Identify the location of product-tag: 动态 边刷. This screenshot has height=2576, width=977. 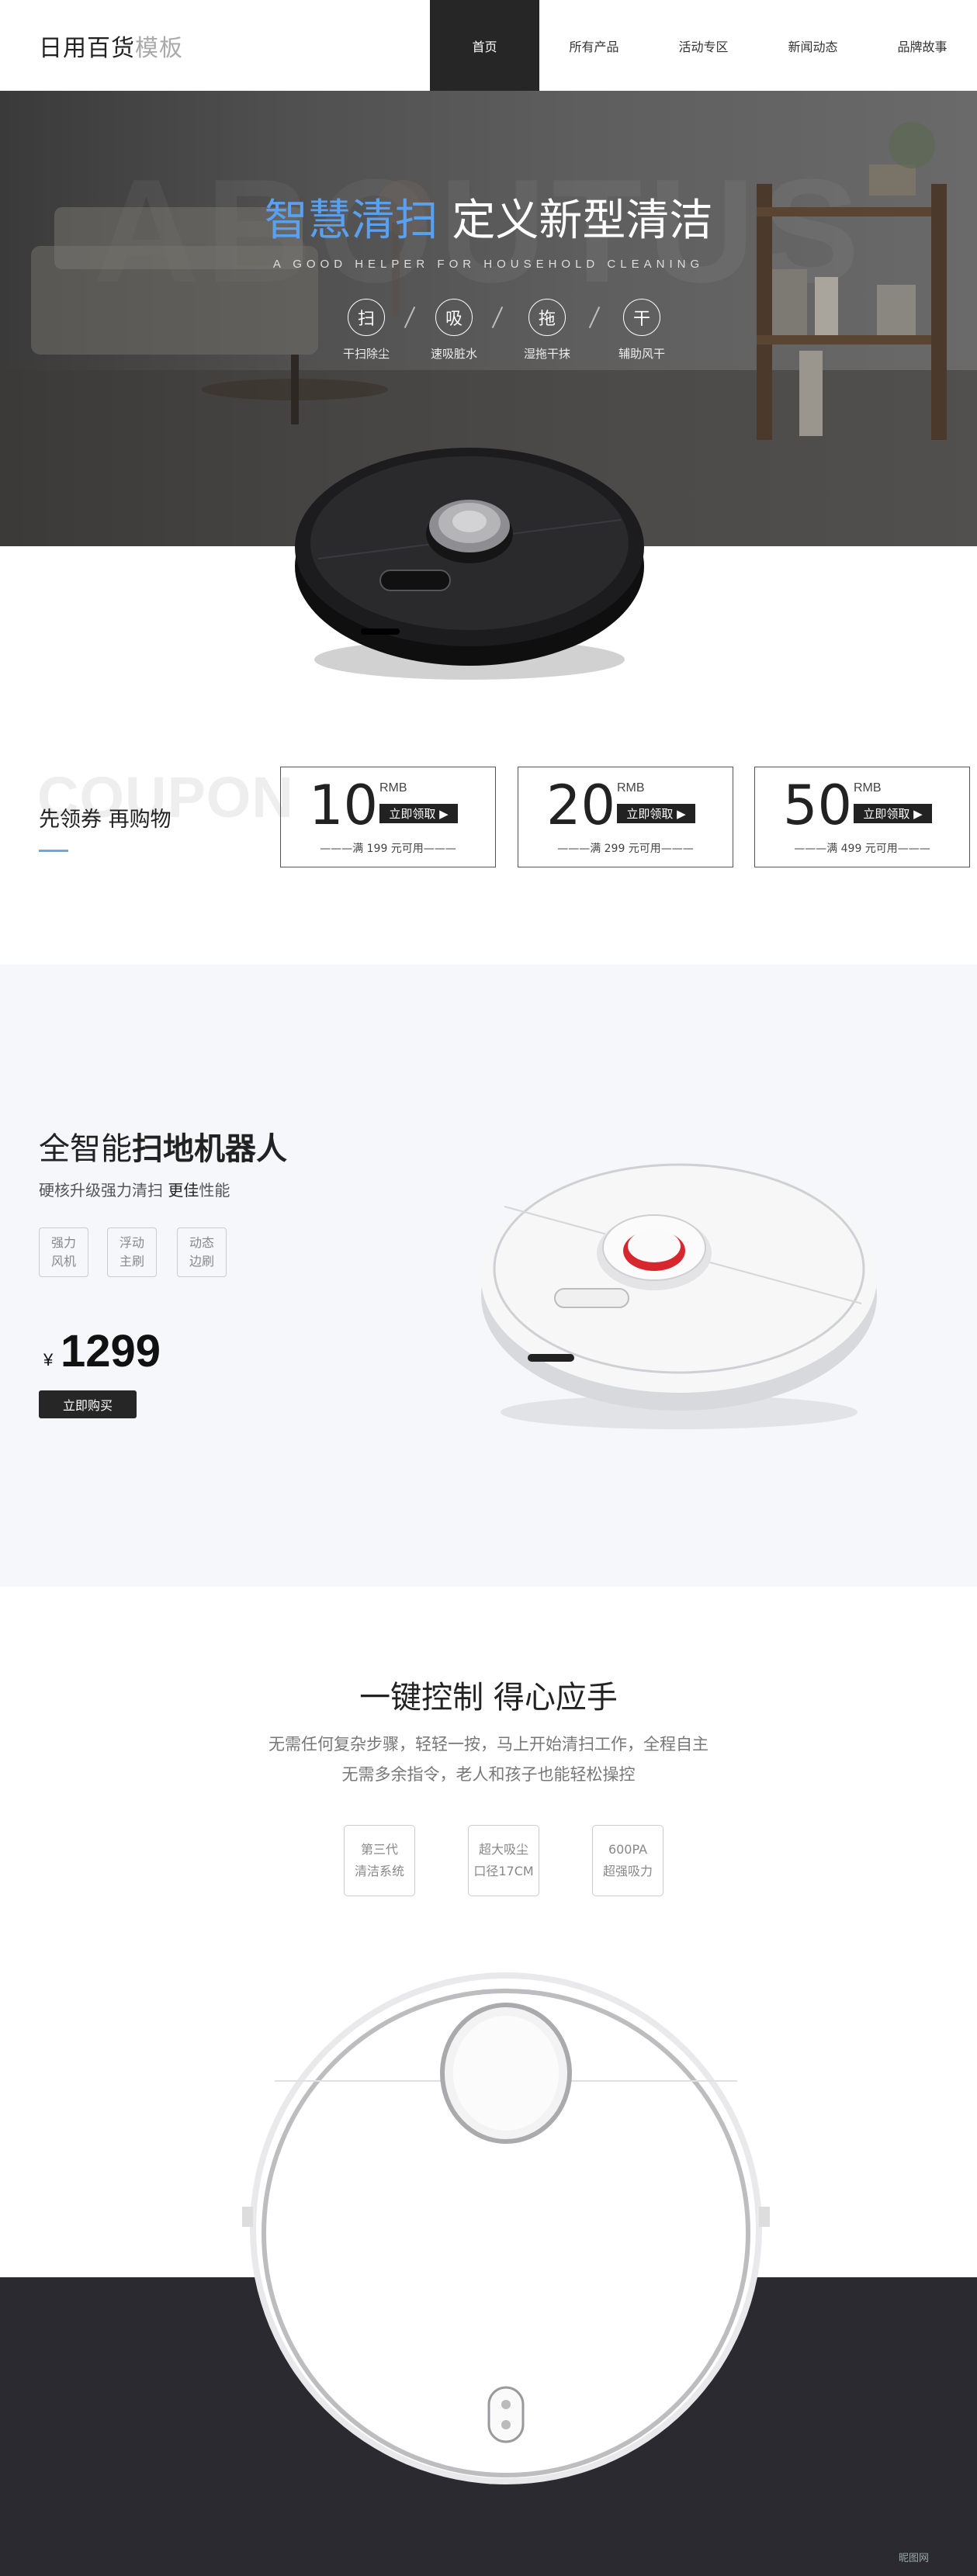
(202, 1252).